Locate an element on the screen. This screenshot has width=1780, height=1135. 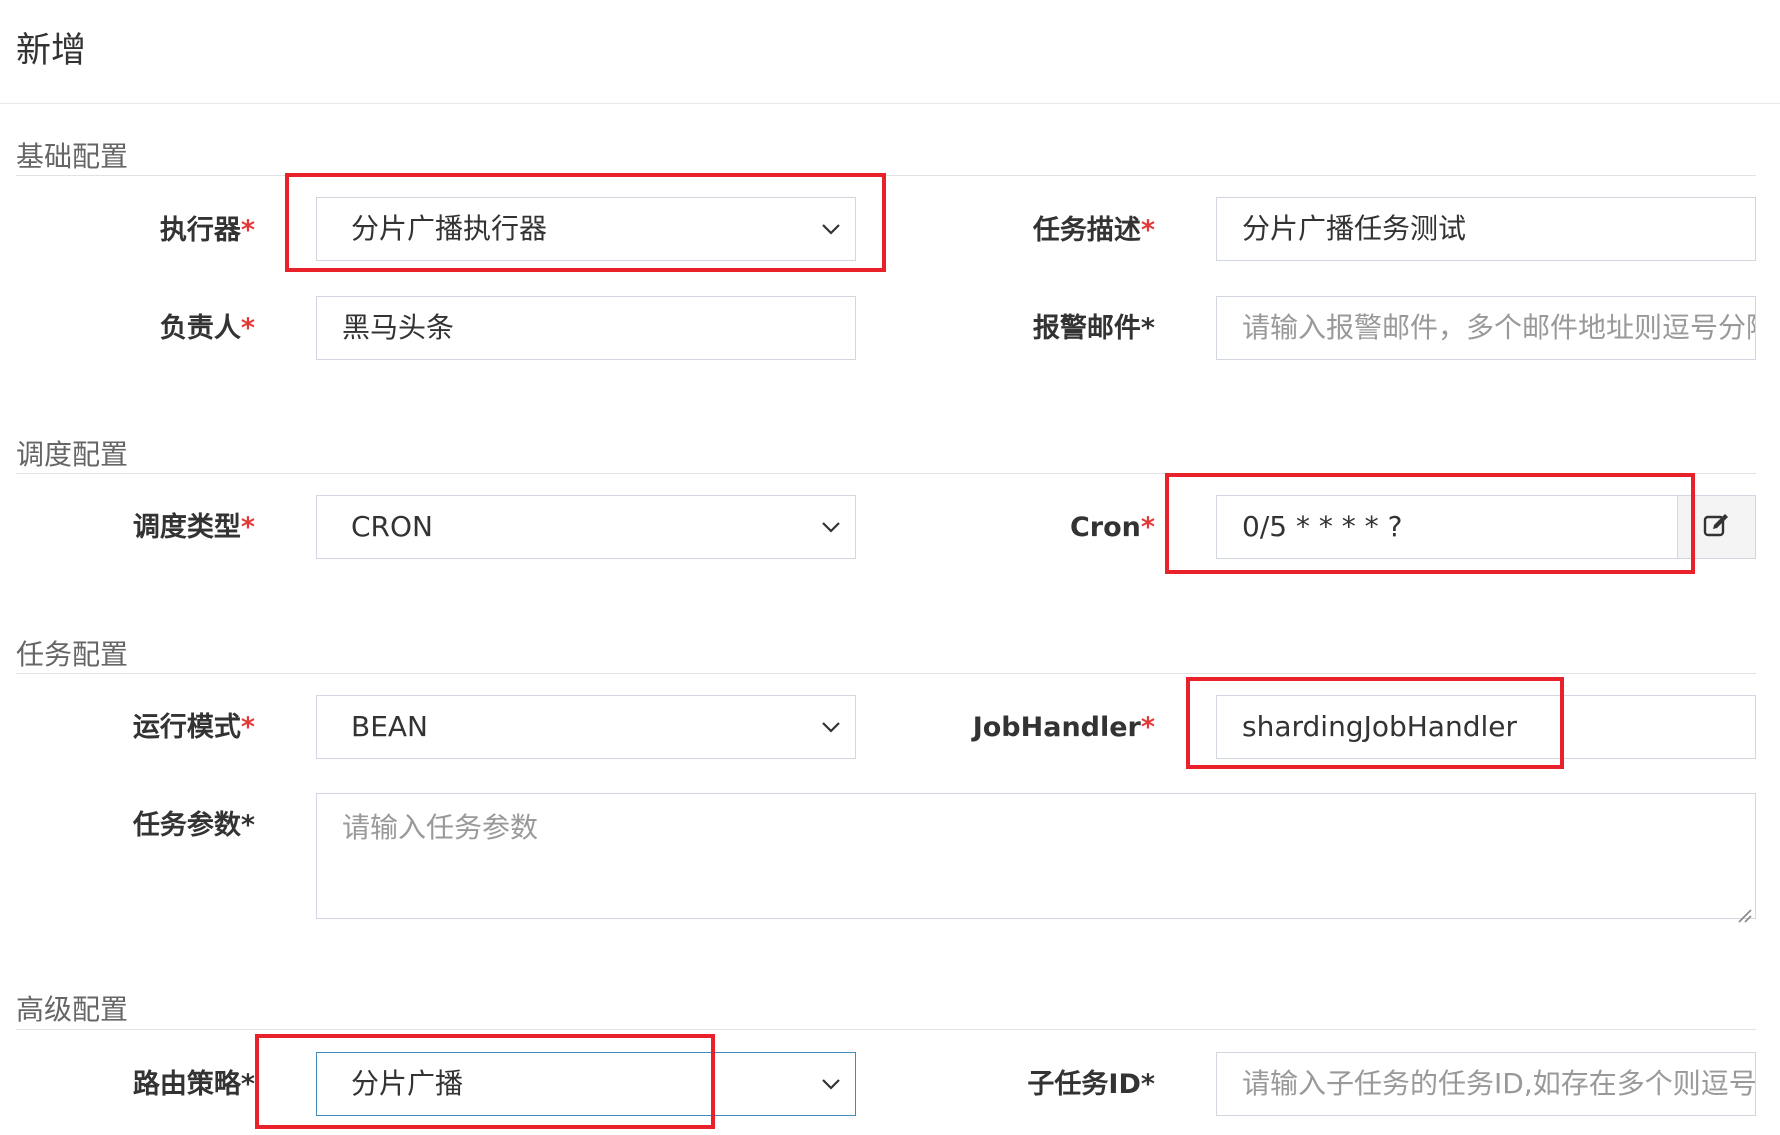
job-param-label-text: 任务参数 is located at coordinates (186, 825).